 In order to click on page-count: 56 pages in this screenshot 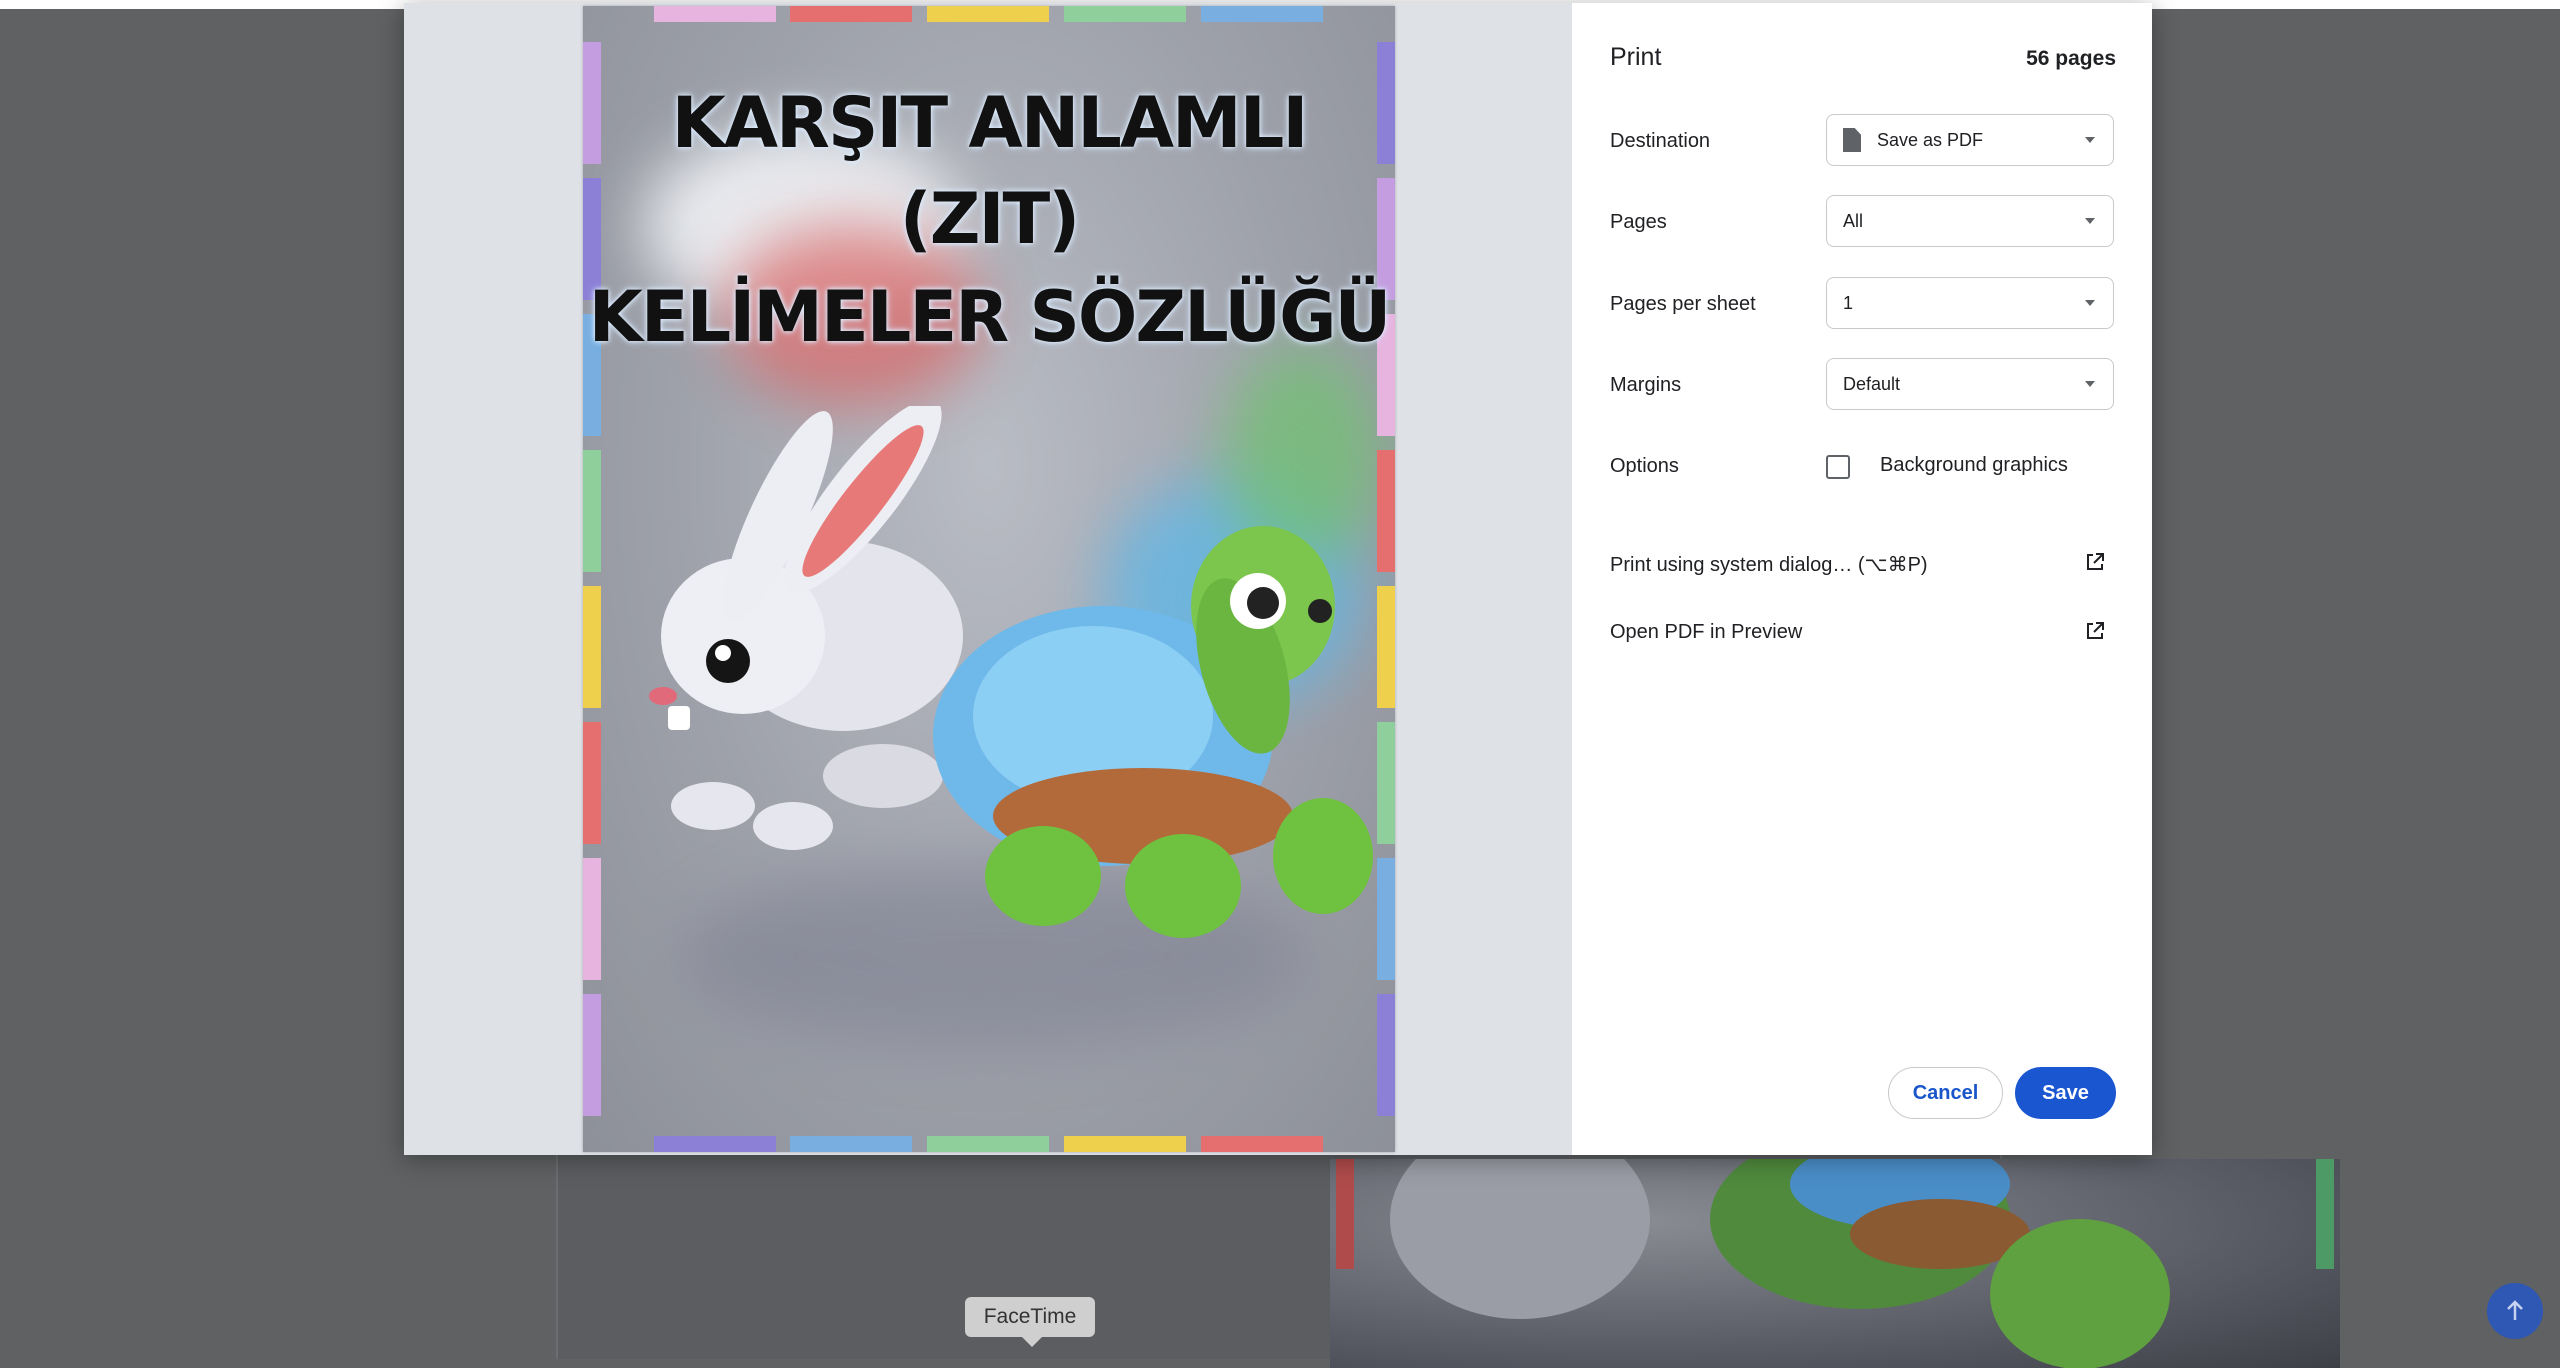, I will do `click(2071, 58)`.